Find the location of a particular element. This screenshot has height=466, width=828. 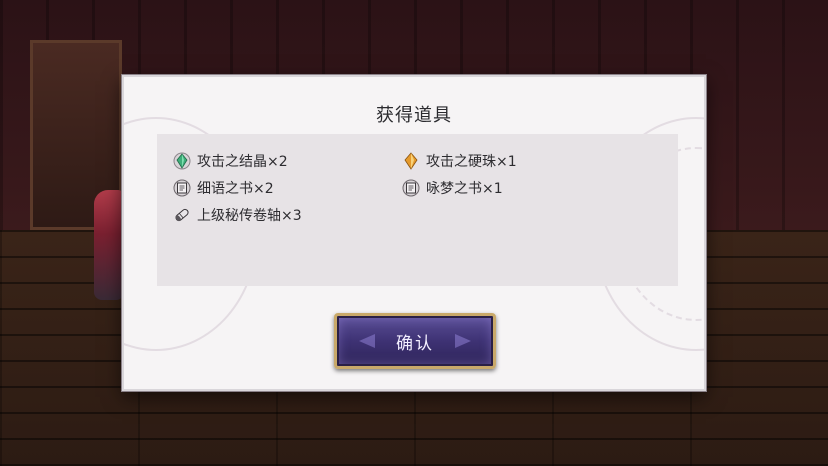

reward-item: 攻击之硬珠×1 is located at coordinates (459, 161).